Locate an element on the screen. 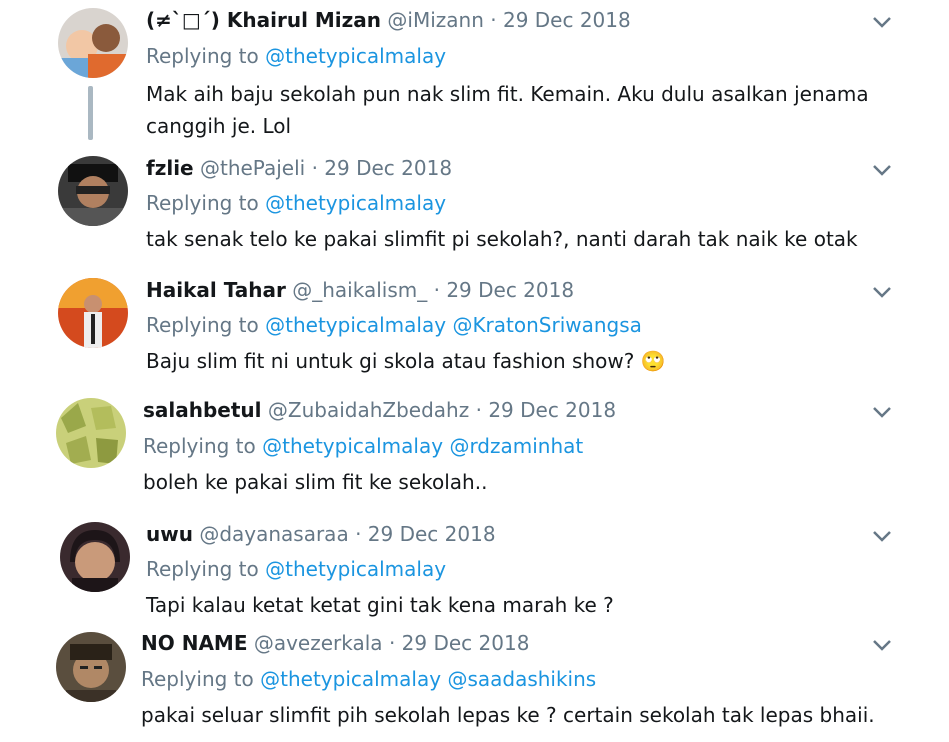 This screenshot has width=949, height=742. mention-link: @rdzaminhat is located at coordinates (516, 446).